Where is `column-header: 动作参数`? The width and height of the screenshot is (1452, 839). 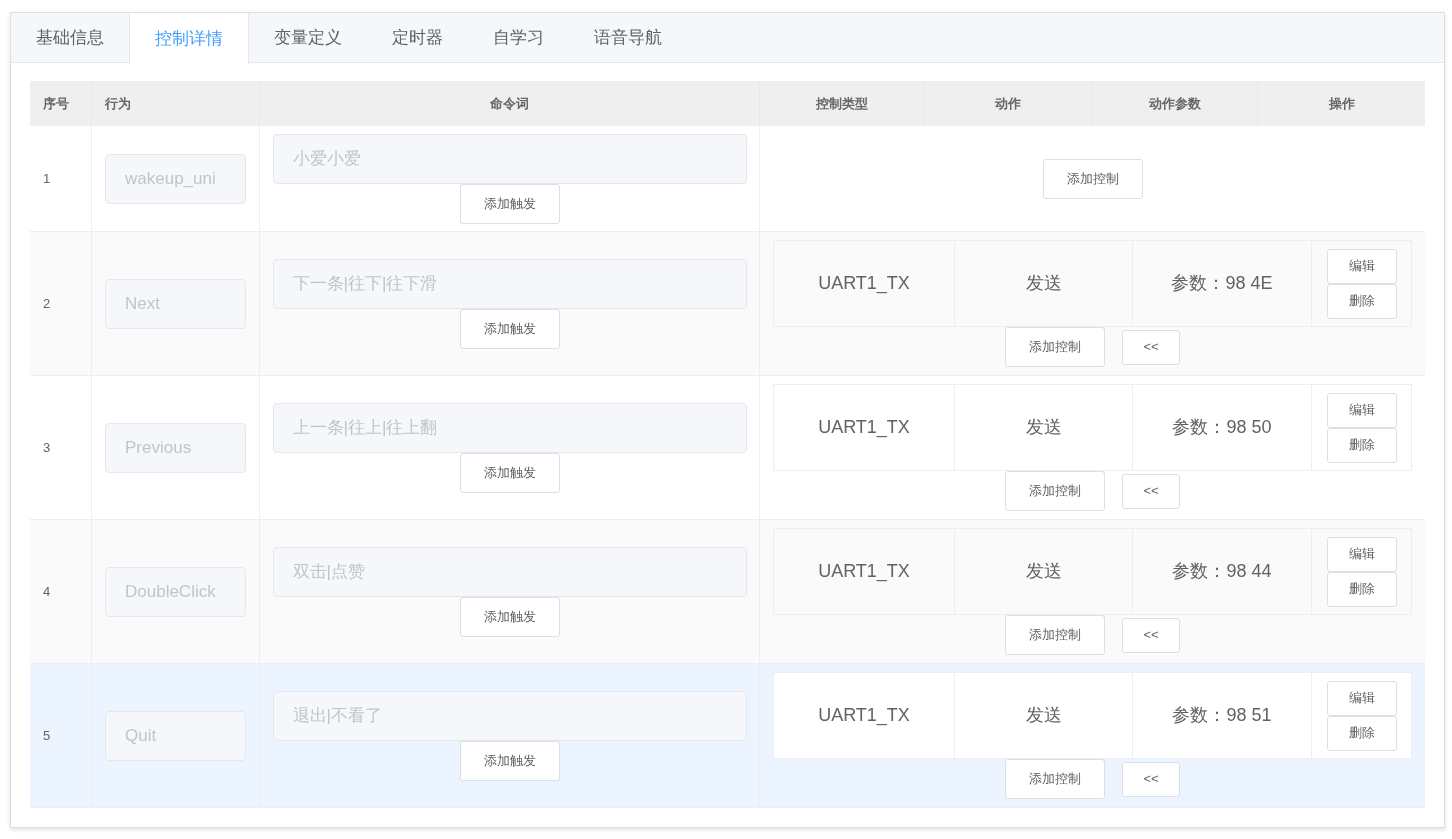 column-header: 动作参数 is located at coordinates (1174, 103).